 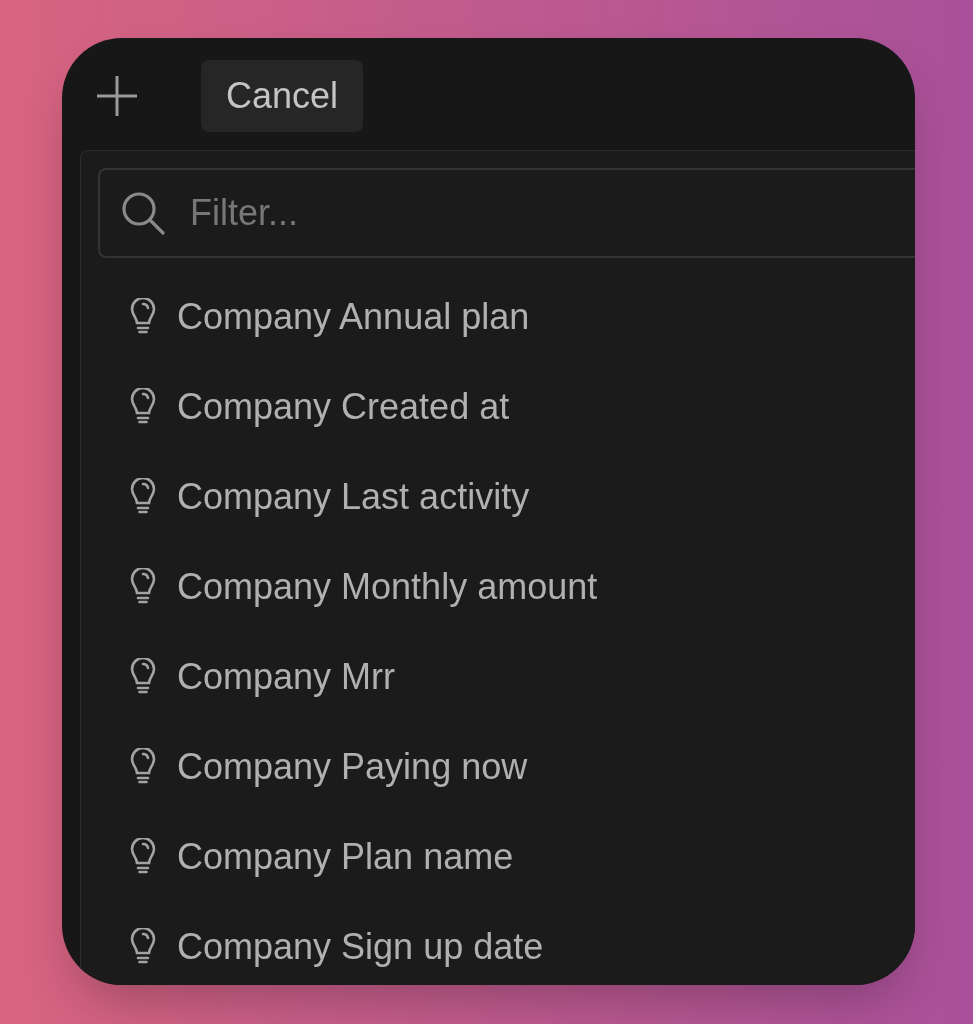 I want to click on field-option: Company Last activity, so click(x=506, y=497).